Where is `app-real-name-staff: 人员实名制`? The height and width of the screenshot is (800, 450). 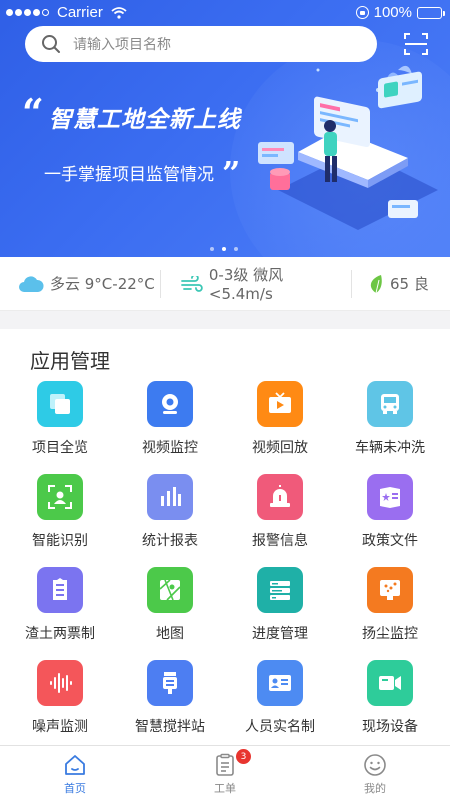 app-real-name-staff: 人员实名制 is located at coordinates (280, 706).